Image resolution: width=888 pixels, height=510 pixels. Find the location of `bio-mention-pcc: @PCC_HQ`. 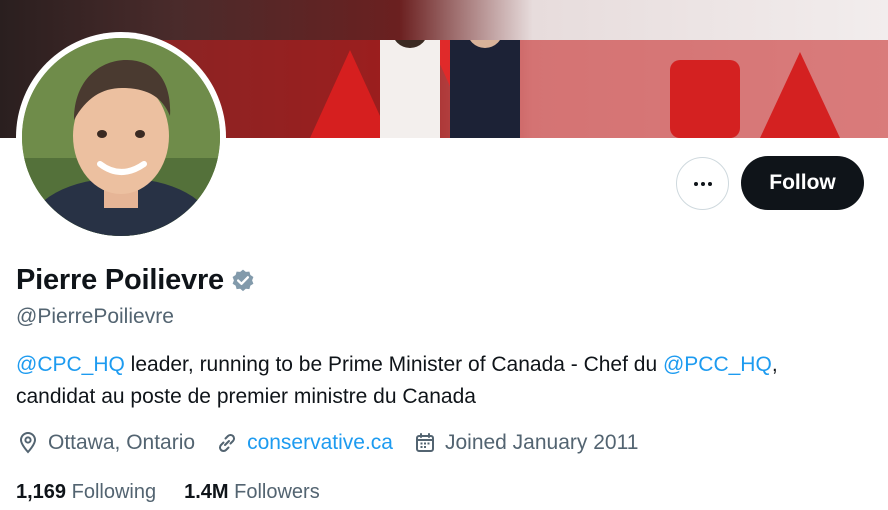

bio-mention-pcc: @PCC_HQ is located at coordinates (717, 364).